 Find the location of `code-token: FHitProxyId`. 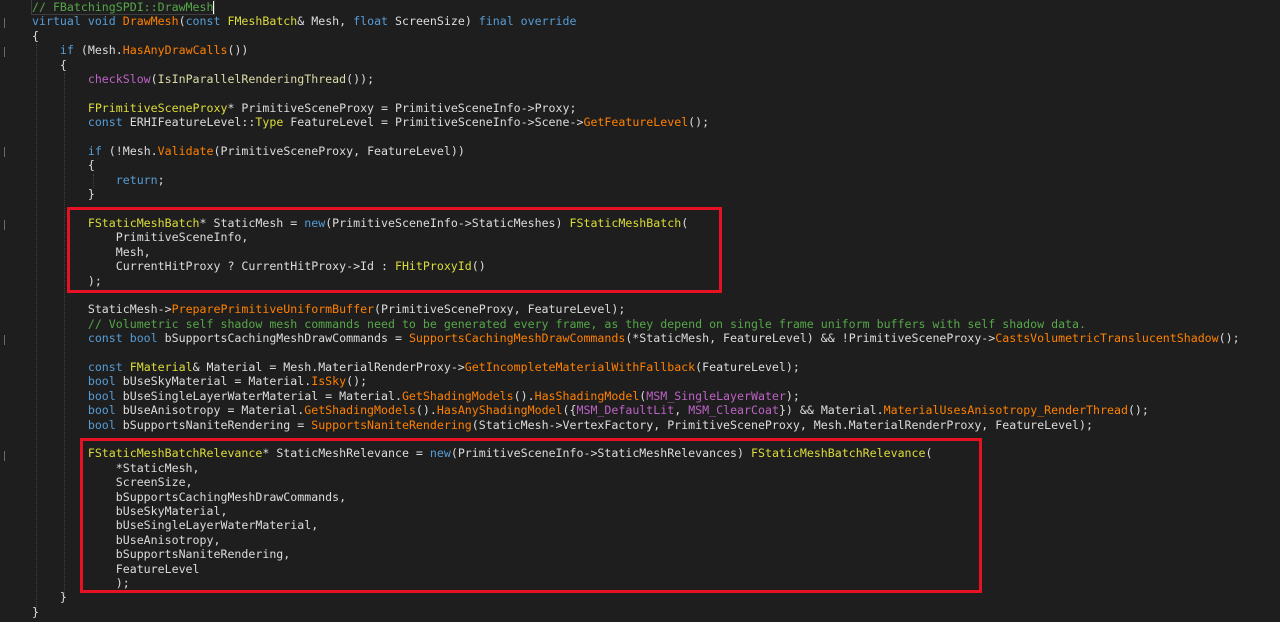

code-token: FHitProxyId is located at coordinates (433, 266).